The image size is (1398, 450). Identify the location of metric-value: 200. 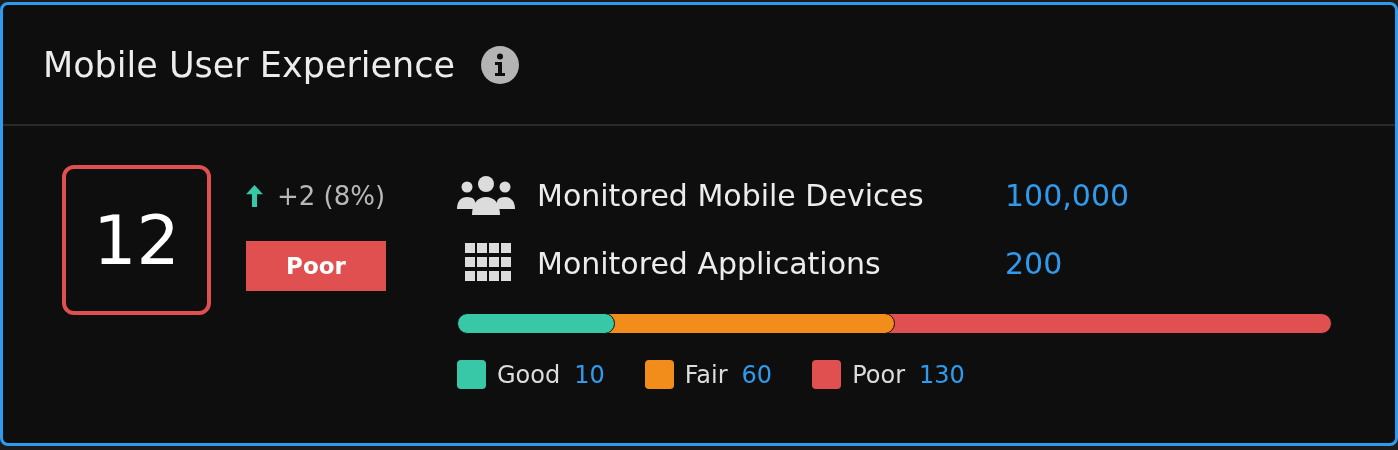
(1034, 263).